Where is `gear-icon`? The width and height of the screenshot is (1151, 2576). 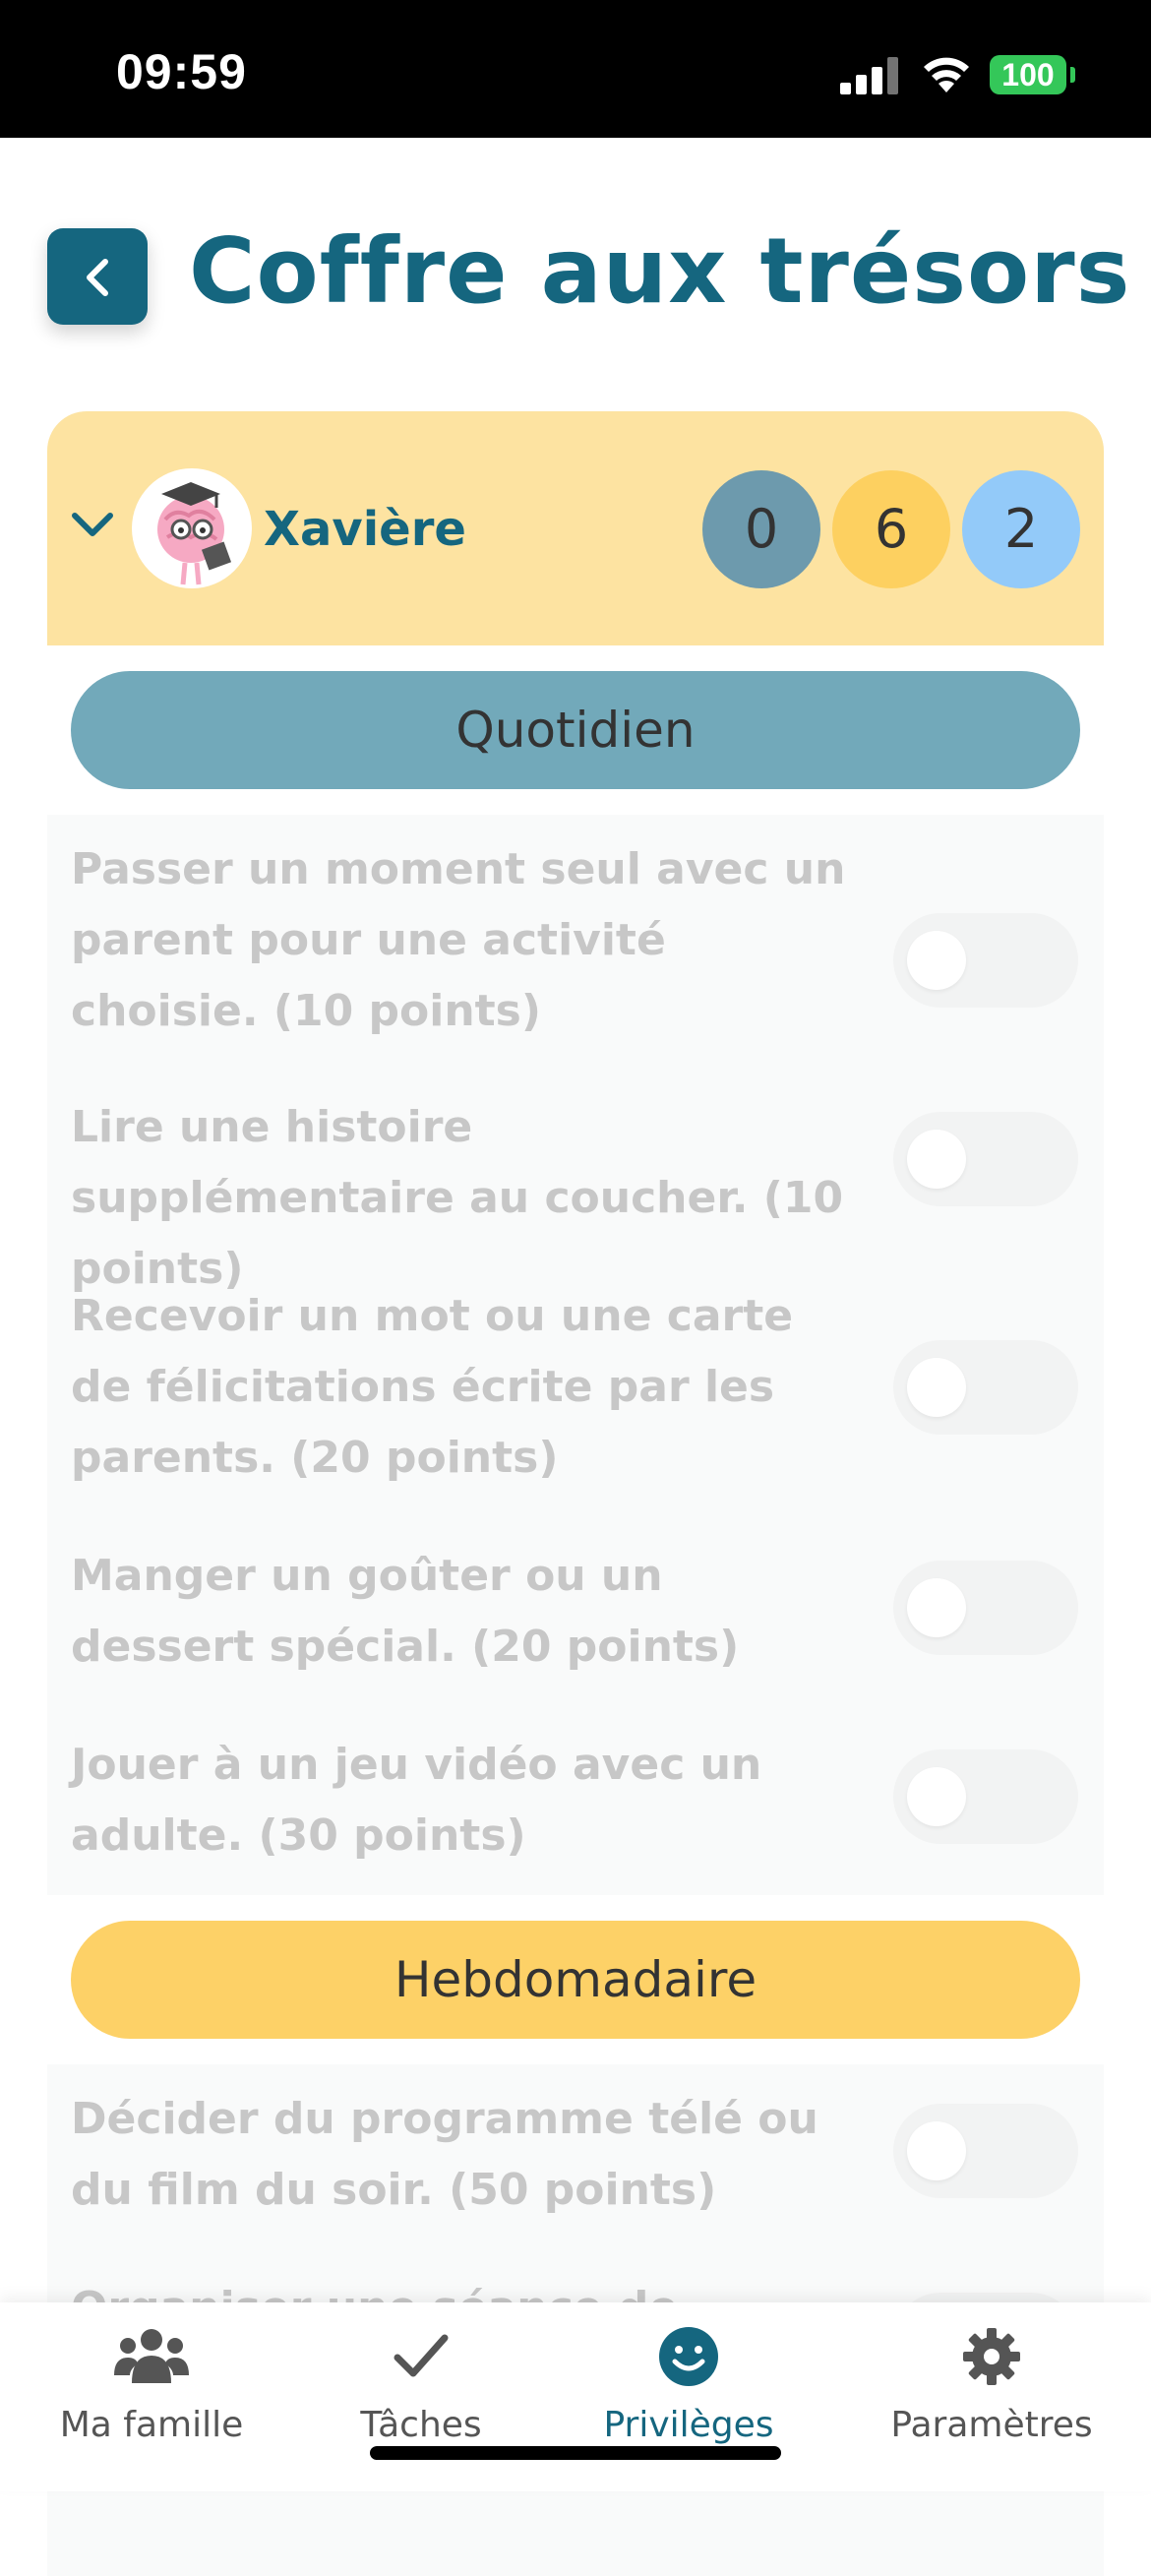
gear-icon is located at coordinates (991, 2356).